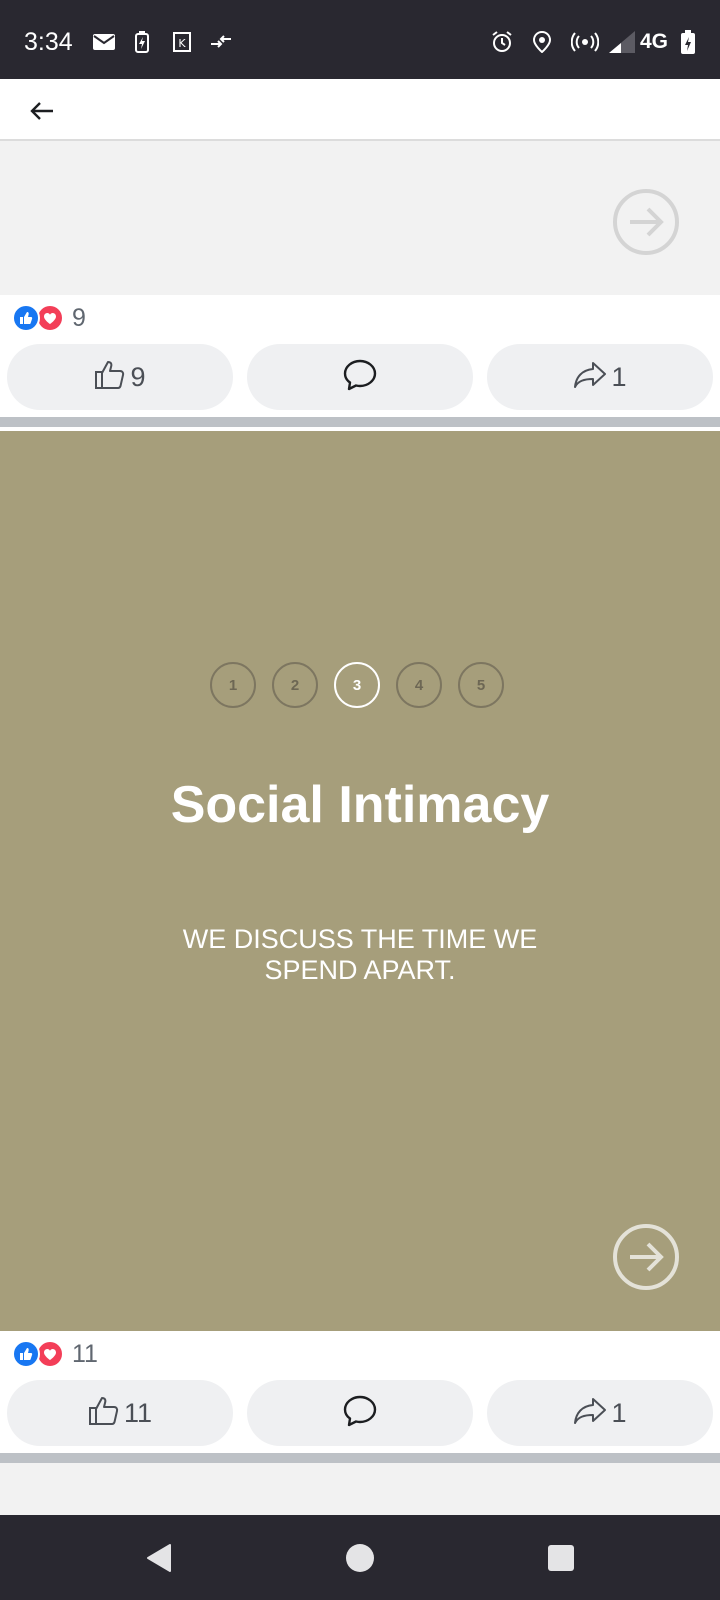 The width and height of the screenshot is (720, 1600). I want to click on step-indicator: 1 2 3 4 5, so click(360, 686).